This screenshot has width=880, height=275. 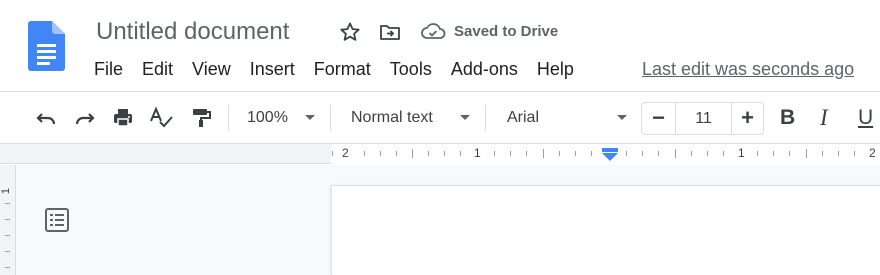 I want to click on menu-format: Format, so click(x=342, y=69).